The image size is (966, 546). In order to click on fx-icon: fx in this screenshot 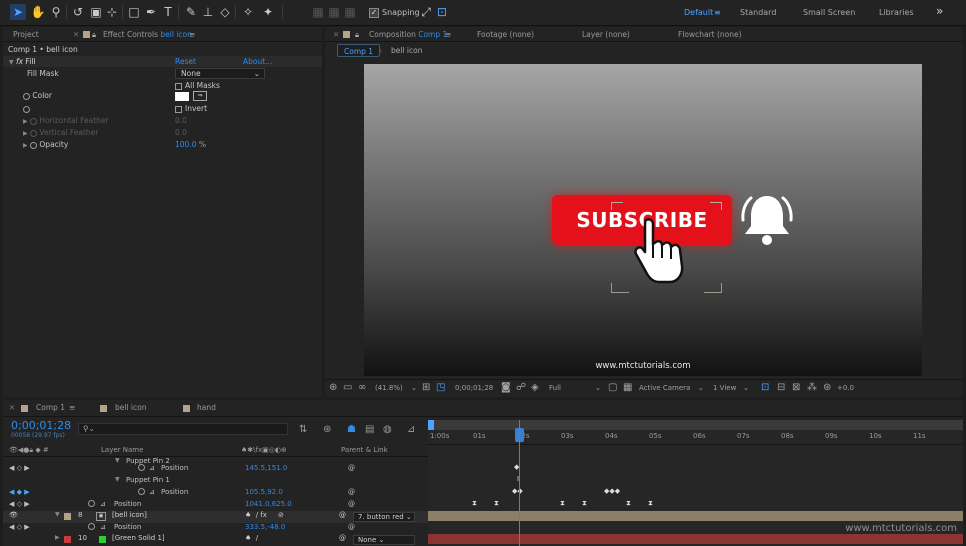, I will do `click(19, 61)`.